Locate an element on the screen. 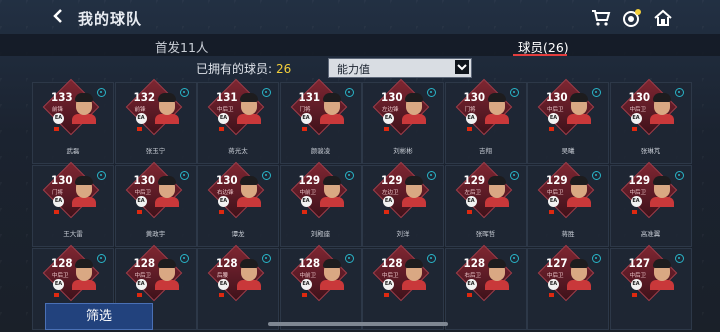 This screenshot has width=720, height=332. player-card: 130 左边锋 EA 刘彬彬 is located at coordinates (403, 121).